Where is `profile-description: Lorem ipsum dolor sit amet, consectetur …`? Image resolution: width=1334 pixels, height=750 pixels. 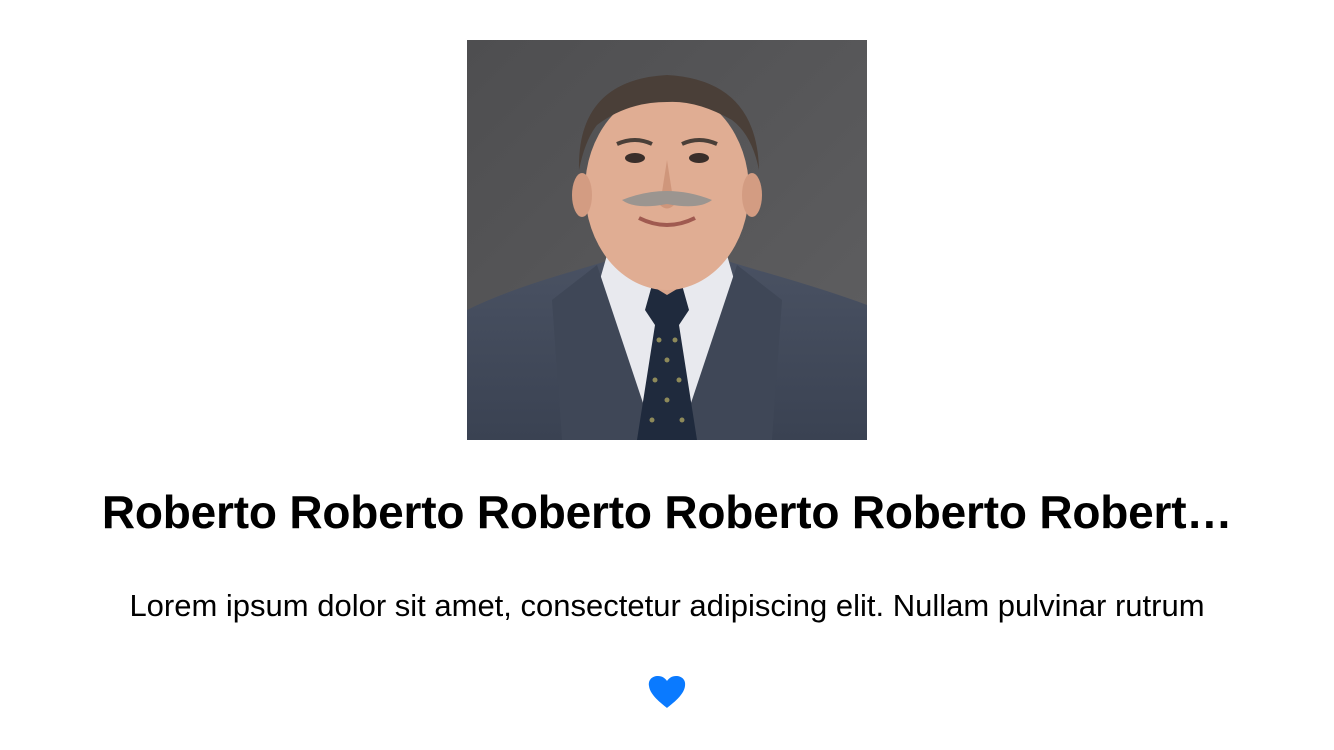
profile-description: Lorem ipsum dolor sit amet, consectetur … is located at coordinates (667, 605).